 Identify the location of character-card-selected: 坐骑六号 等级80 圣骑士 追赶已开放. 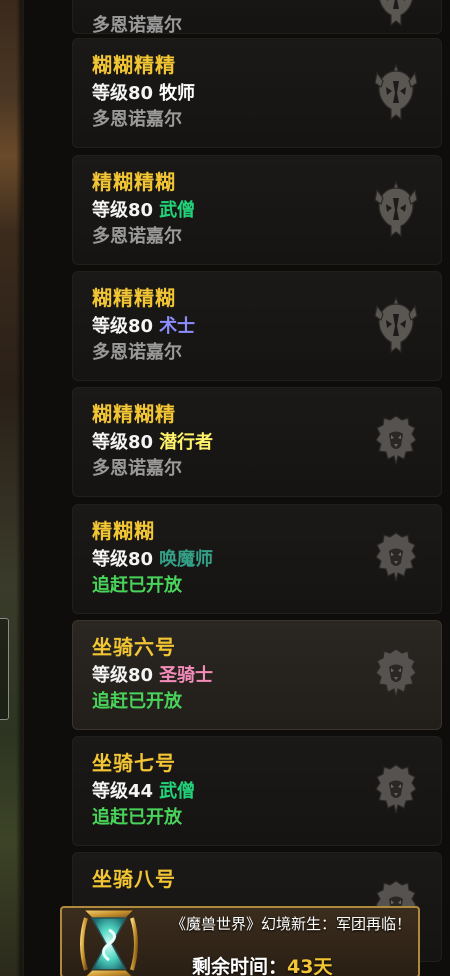
(257, 675).